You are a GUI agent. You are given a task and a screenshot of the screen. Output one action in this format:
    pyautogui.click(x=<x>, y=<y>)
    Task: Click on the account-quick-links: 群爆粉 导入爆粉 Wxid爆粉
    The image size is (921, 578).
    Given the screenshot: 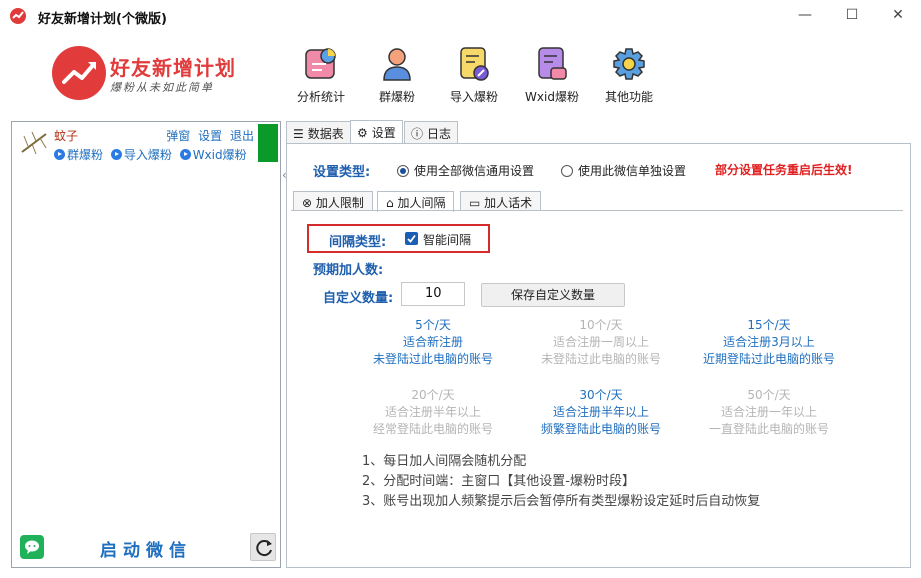 What is the action you would take?
    pyautogui.click(x=152, y=154)
    